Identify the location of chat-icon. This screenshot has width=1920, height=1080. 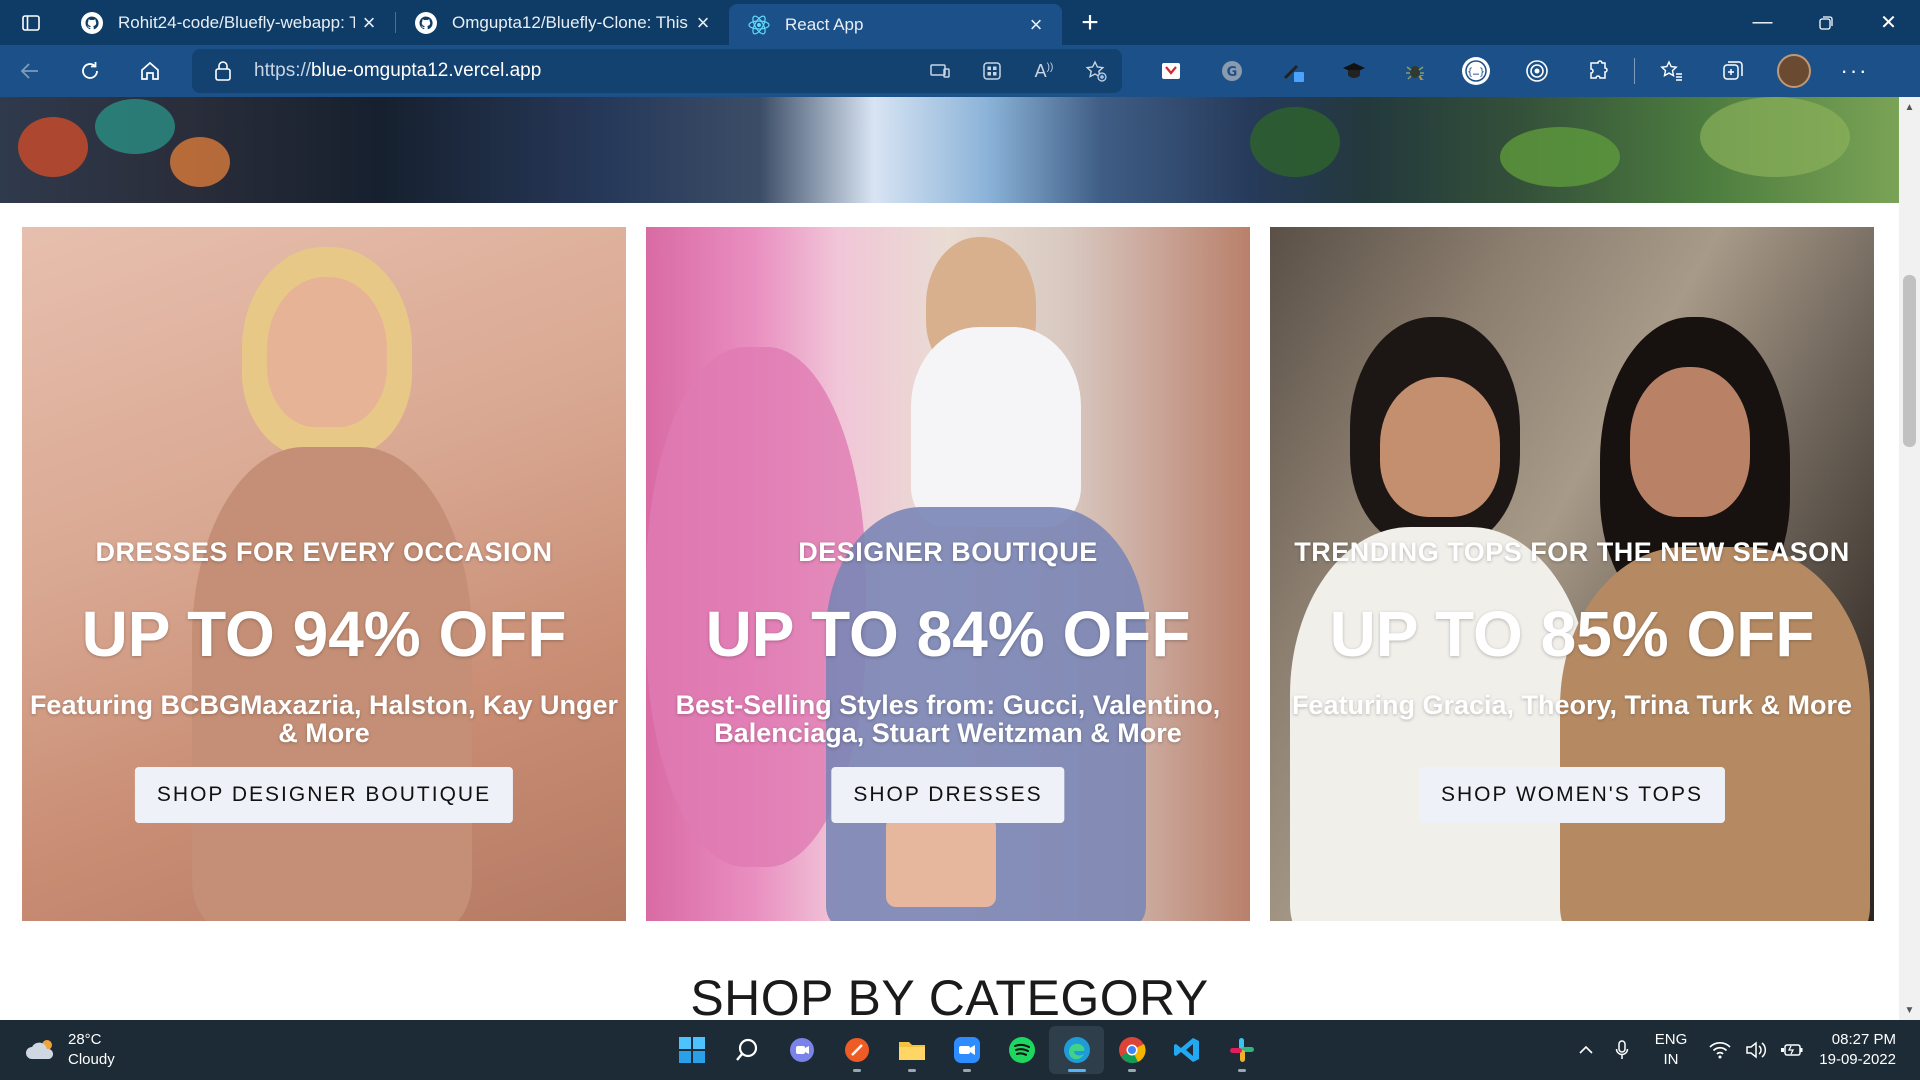
(801, 1050).